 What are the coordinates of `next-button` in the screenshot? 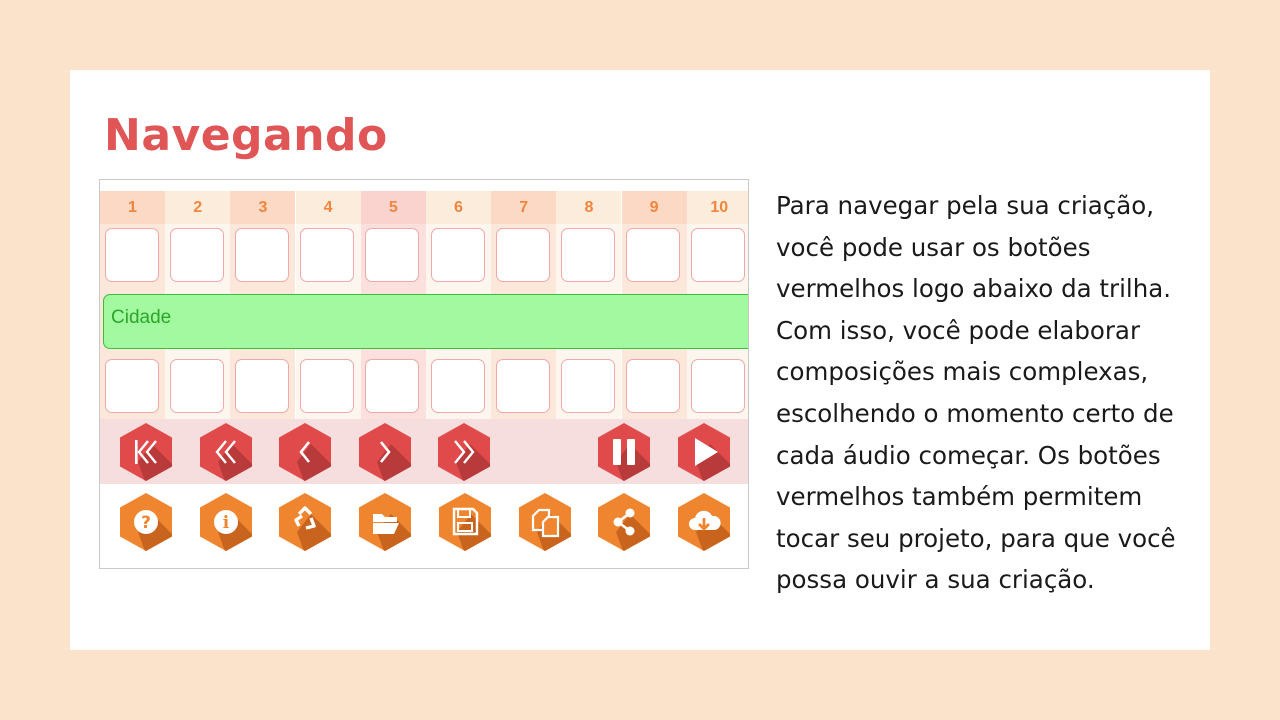 It's located at (385, 452).